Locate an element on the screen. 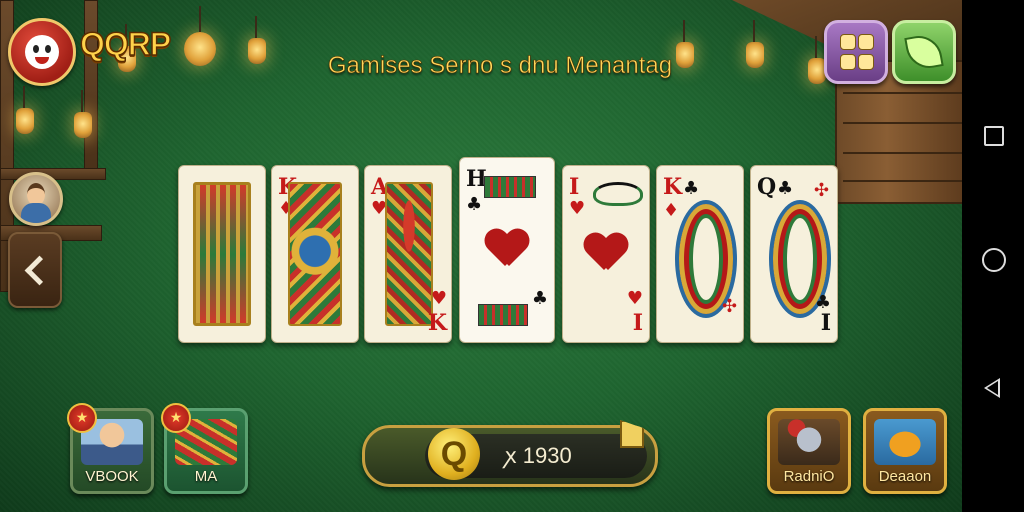  knight-icon is located at coordinates (809, 442).